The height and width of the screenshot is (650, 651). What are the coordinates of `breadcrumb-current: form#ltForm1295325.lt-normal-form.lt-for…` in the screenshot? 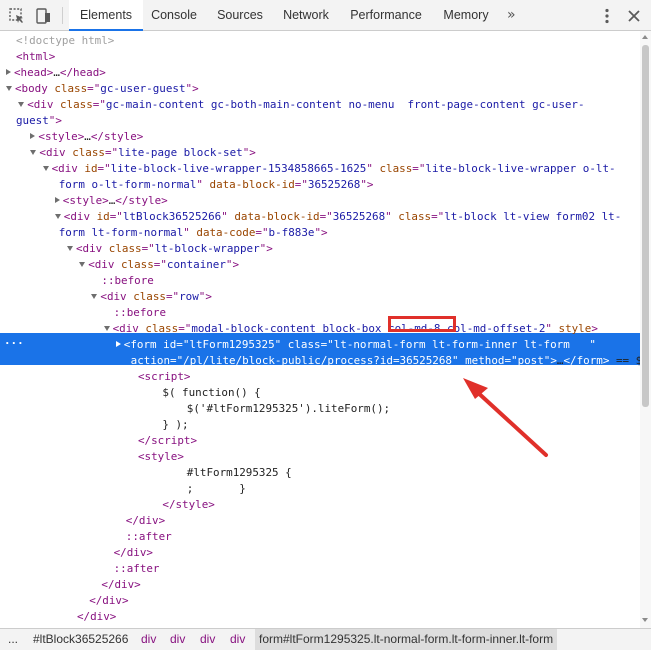 It's located at (406, 639).